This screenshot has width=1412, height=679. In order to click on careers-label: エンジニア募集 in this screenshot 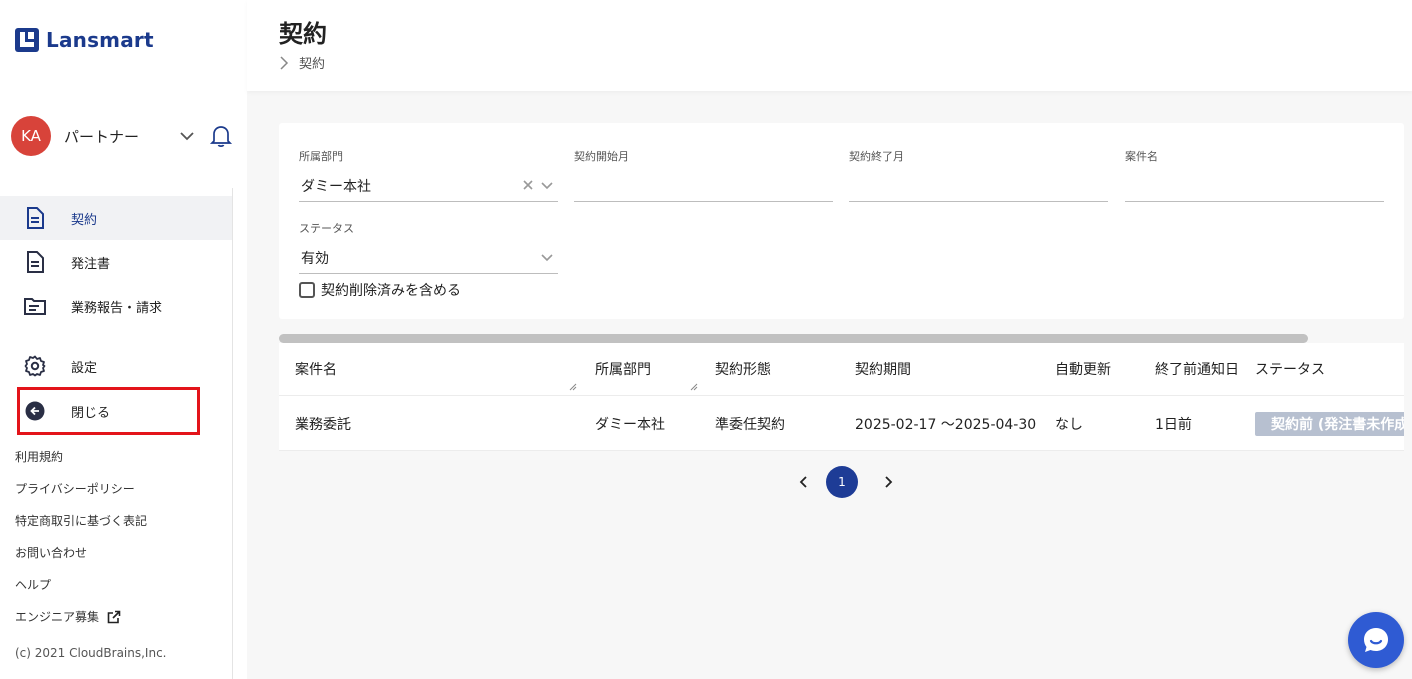, I will do `click(57, 617)`.